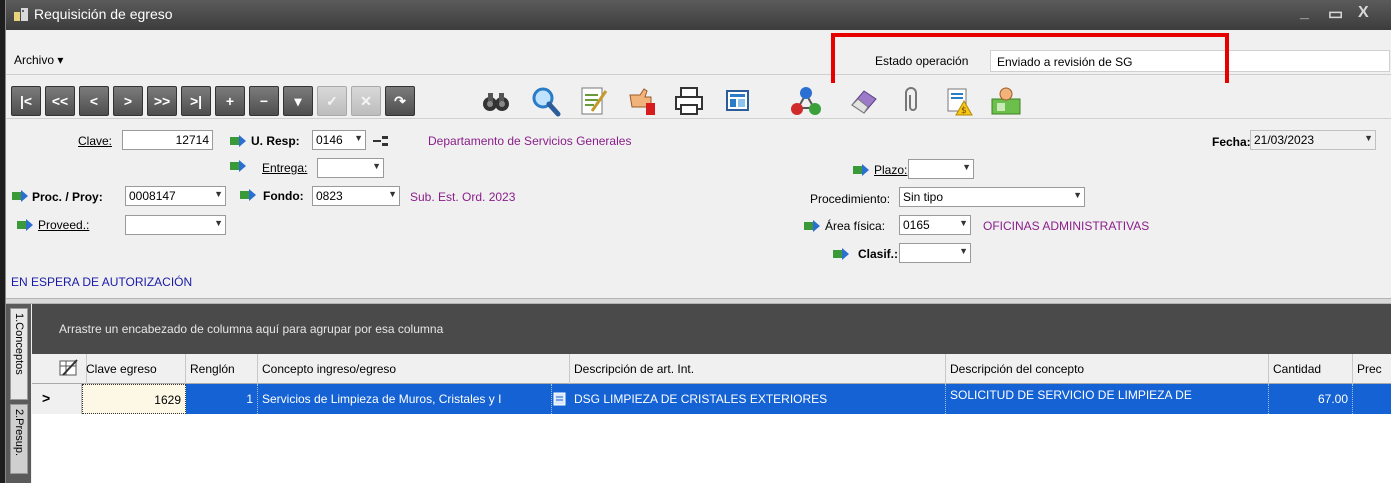 The height and width of the screenshot is (483, 1391). Describe the element at coordinates (285, 168) in the screenshot. I see `entrega-label: Entrega:` at that location.